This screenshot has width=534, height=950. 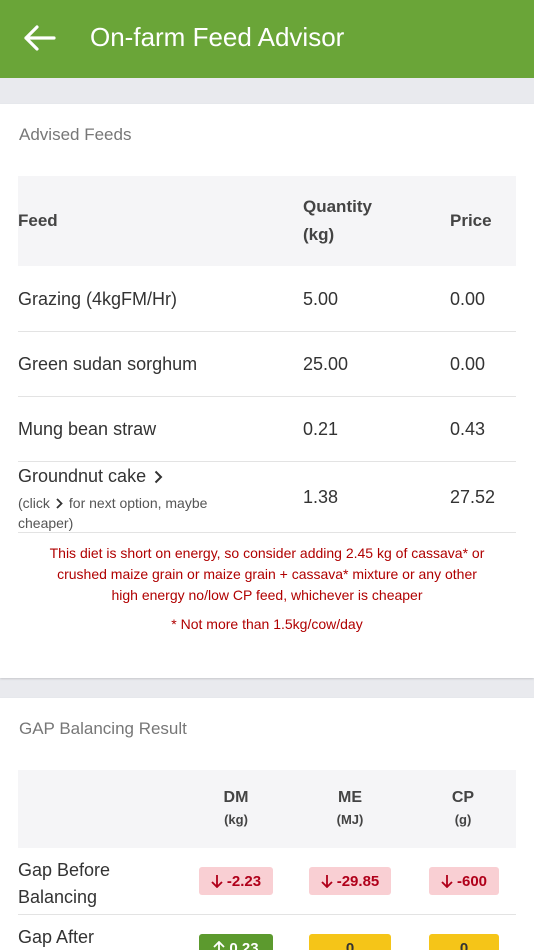 What do you see at coordinates (219, 945) in the screenshot?
I see `arrow-up-icon` at bounding box center [219, 945].